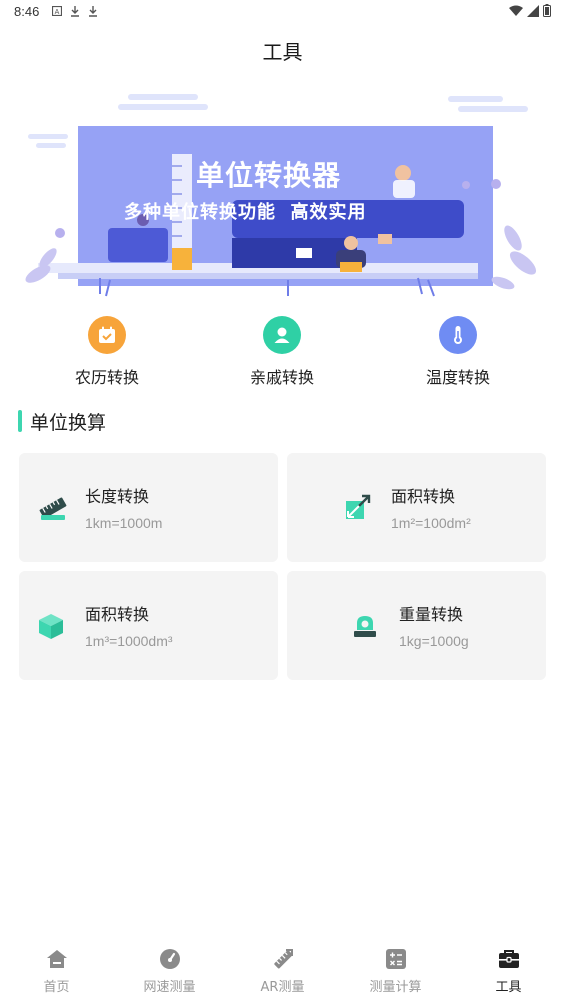 This screenshot has width=565, height=1004. I want to click on nav-speed-test-label: 网速测量, so click(169, 987).